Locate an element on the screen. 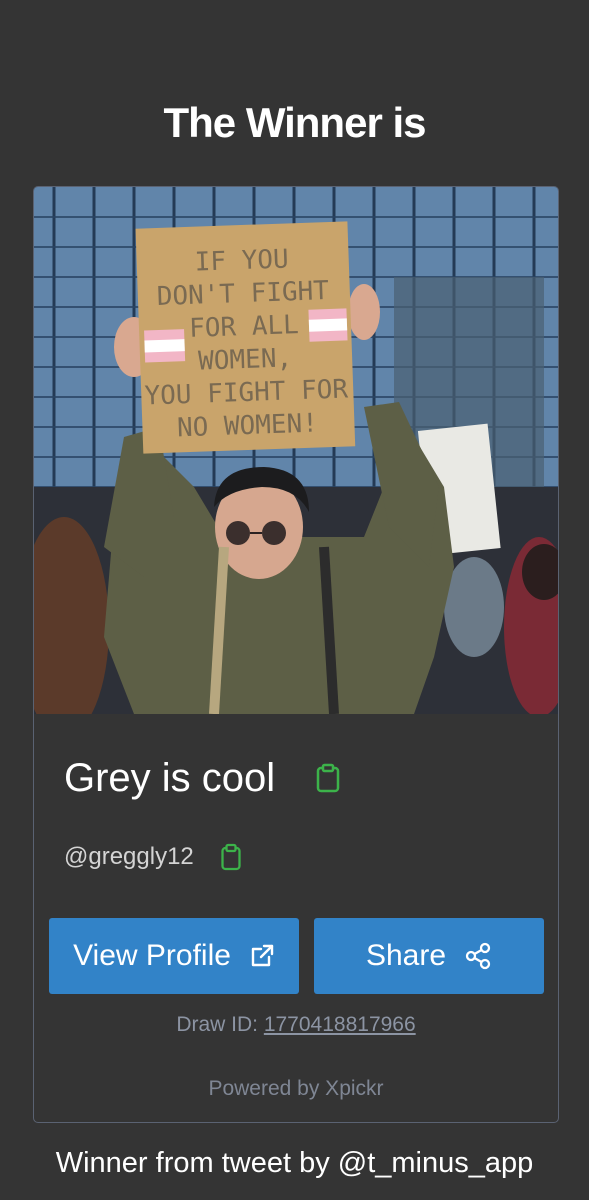  winner-handle-row: @greggly12 is located at coordinates (153, 857).